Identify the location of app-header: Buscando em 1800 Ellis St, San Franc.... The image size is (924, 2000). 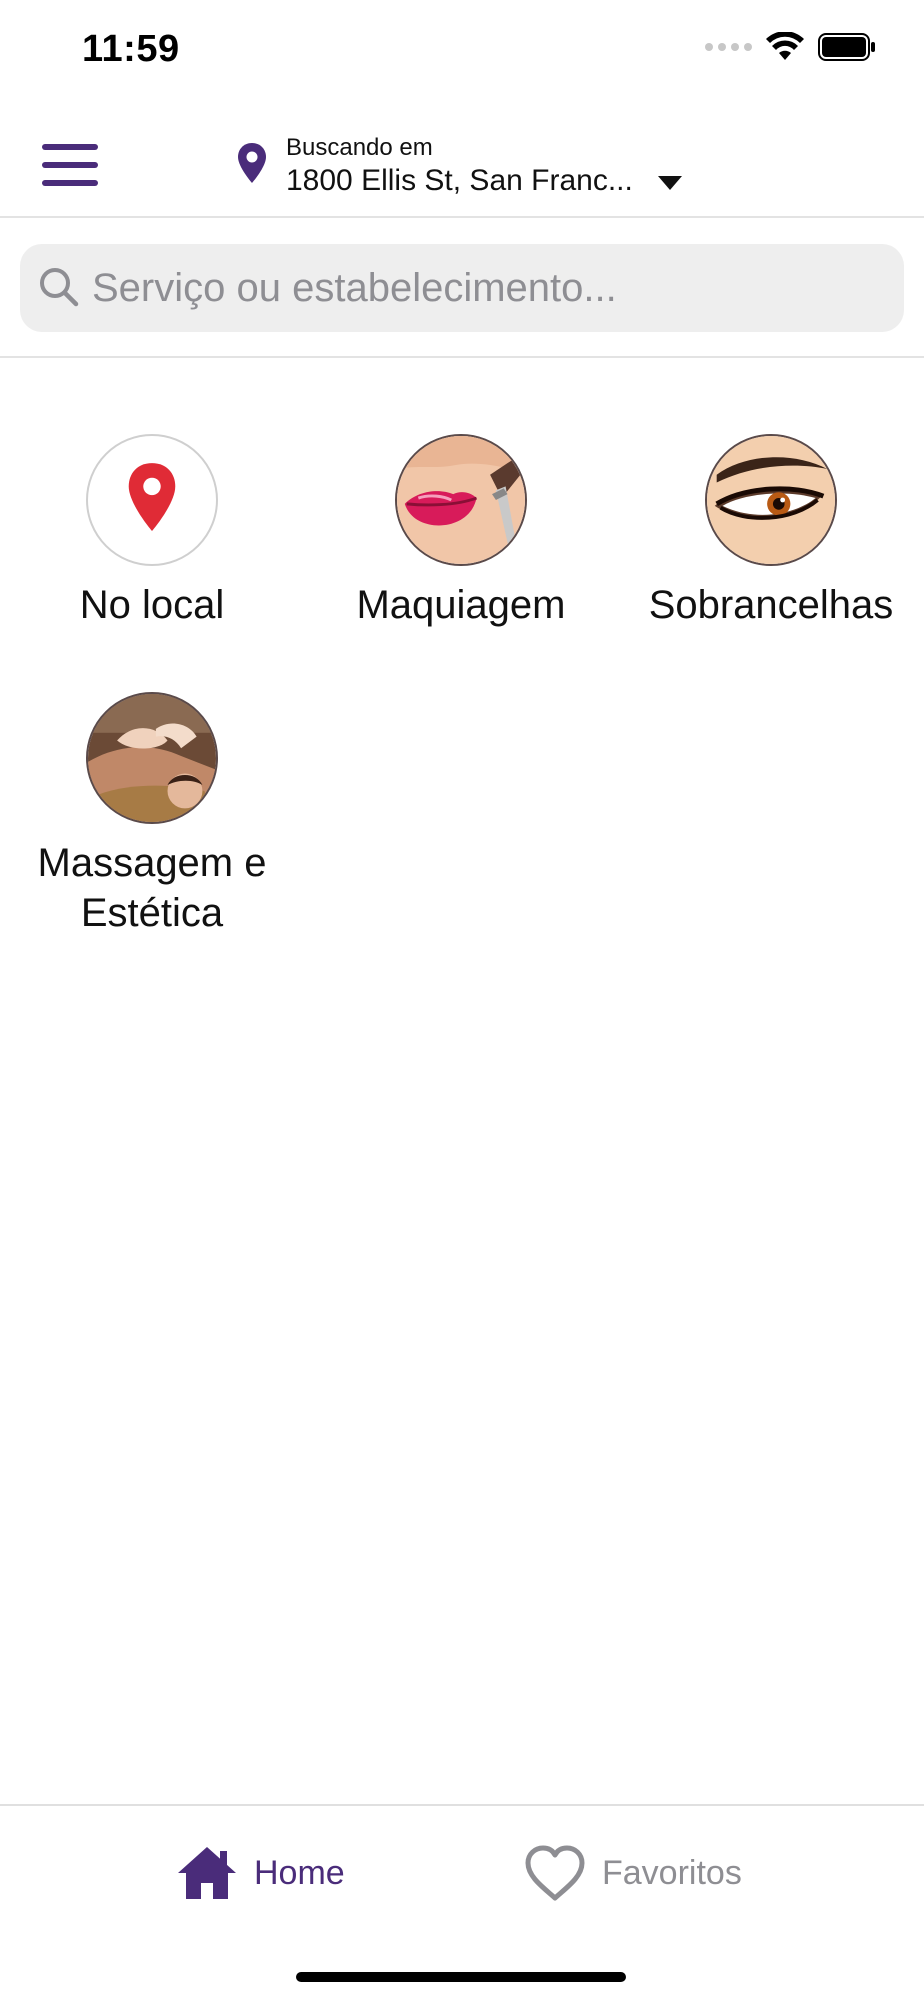
(462, 159).